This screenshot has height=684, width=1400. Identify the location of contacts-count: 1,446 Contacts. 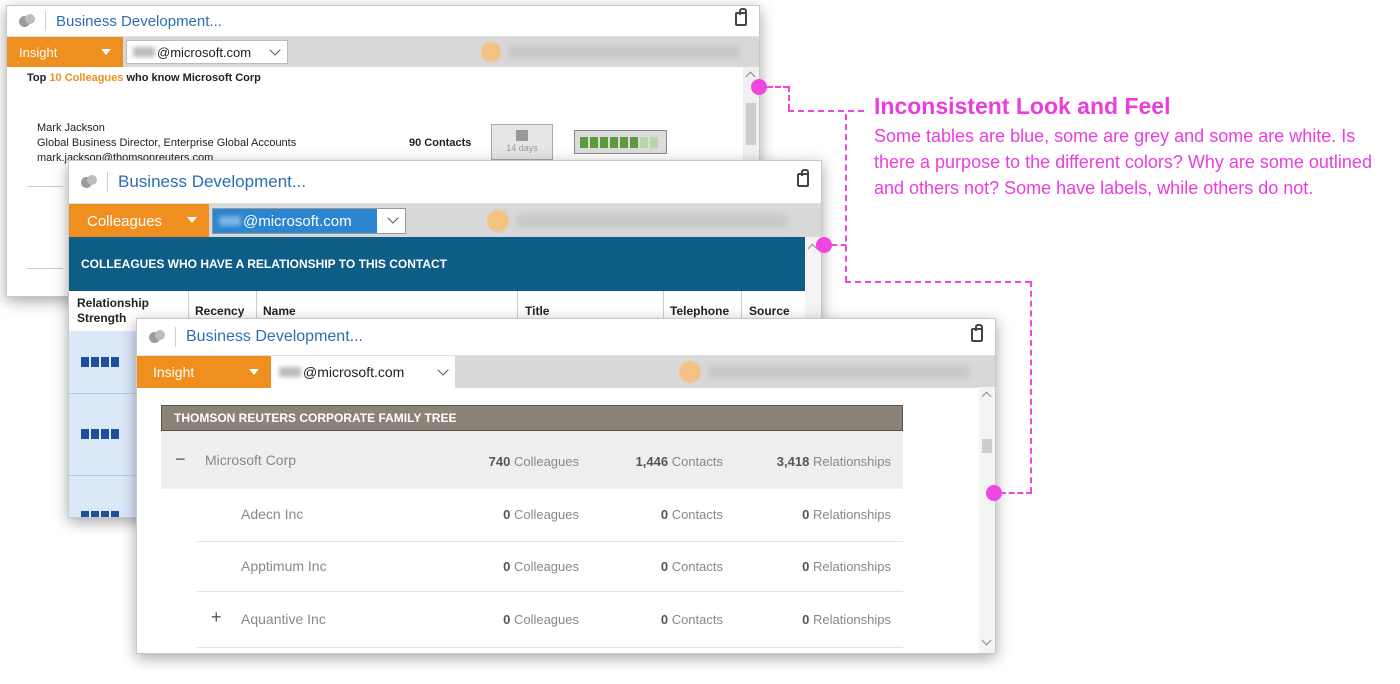
(679, 461).